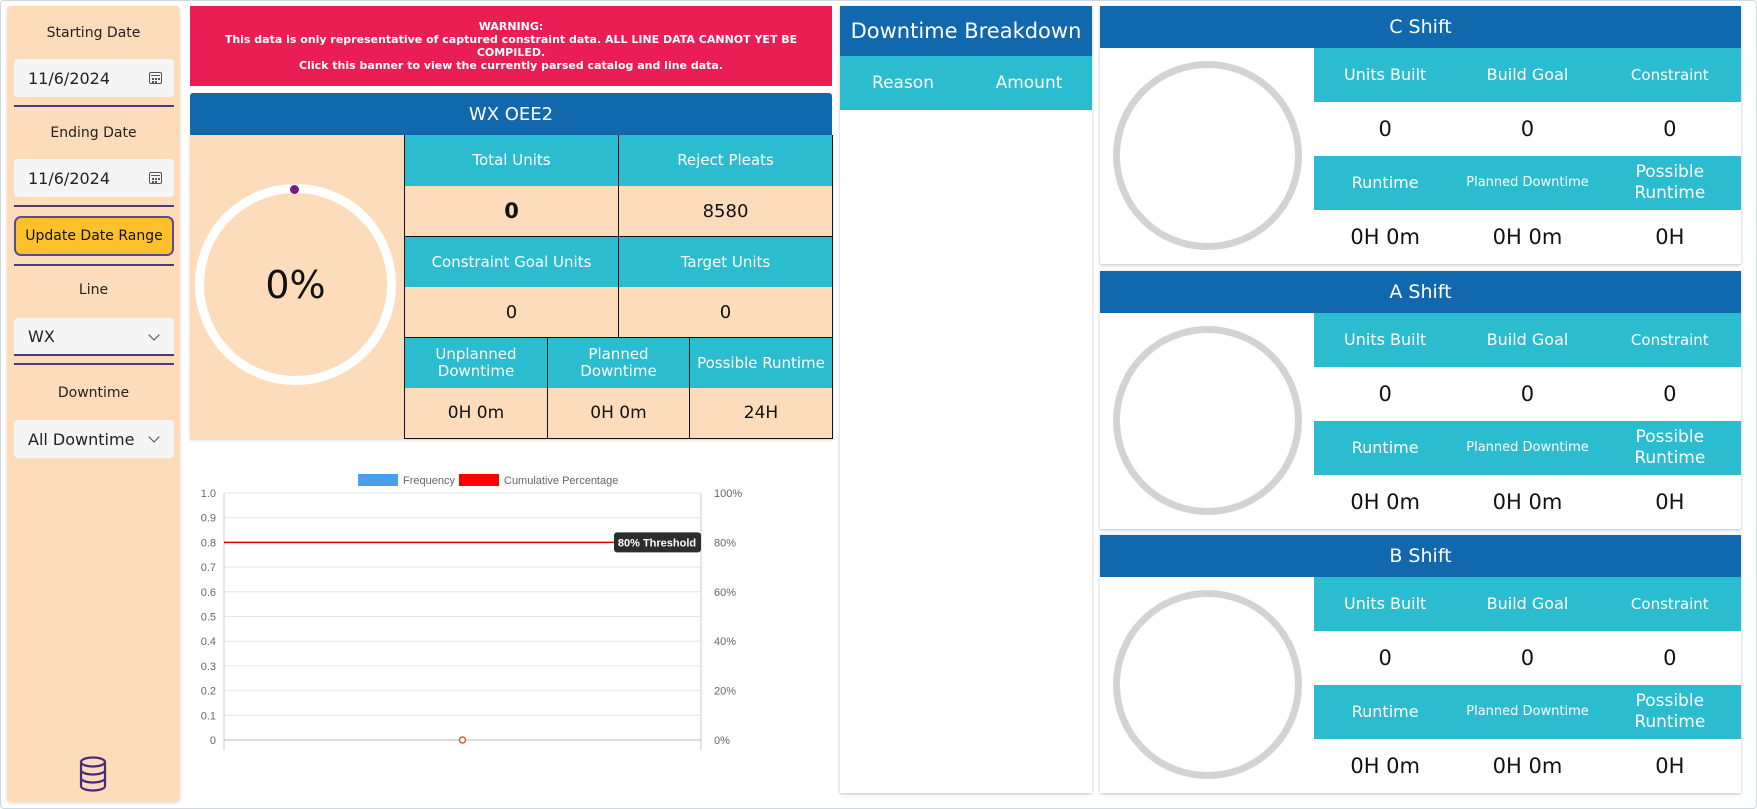 This screenshot has height=809, width=1757. What do you see at coordinates (93, 133) in the screenshot?
I see `ending-date-label: Ending Date` at bounding box center [93, 133].